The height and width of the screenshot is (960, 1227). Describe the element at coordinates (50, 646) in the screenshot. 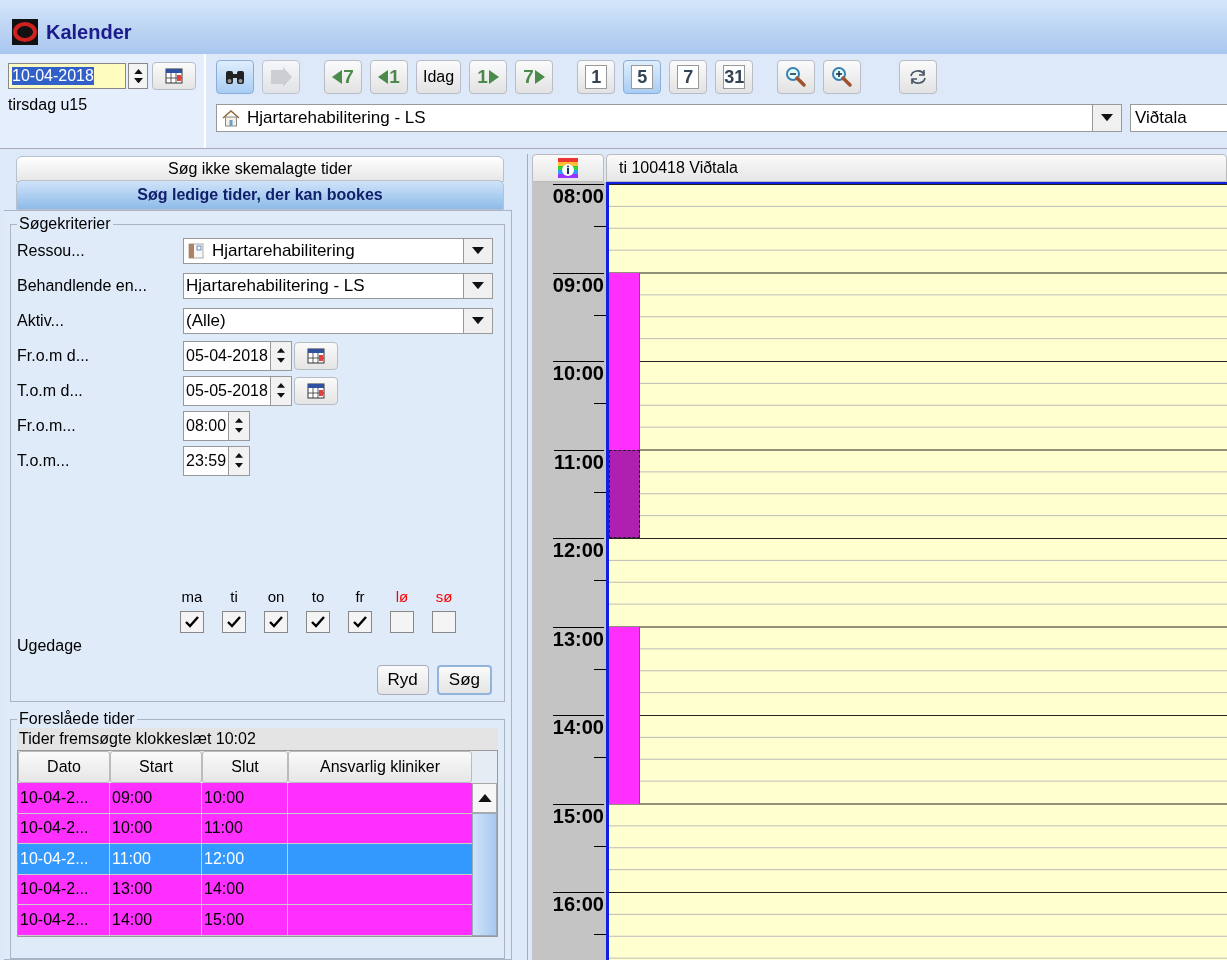

I see `field-label: Ugedage` at that location.